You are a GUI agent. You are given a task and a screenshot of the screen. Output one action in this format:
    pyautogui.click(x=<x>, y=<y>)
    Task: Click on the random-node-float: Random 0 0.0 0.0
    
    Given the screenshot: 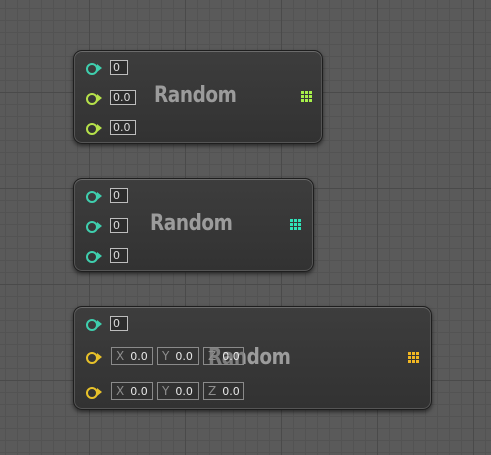 What is the action you would take?
    pyautogui.click(x=198, y=97)
    